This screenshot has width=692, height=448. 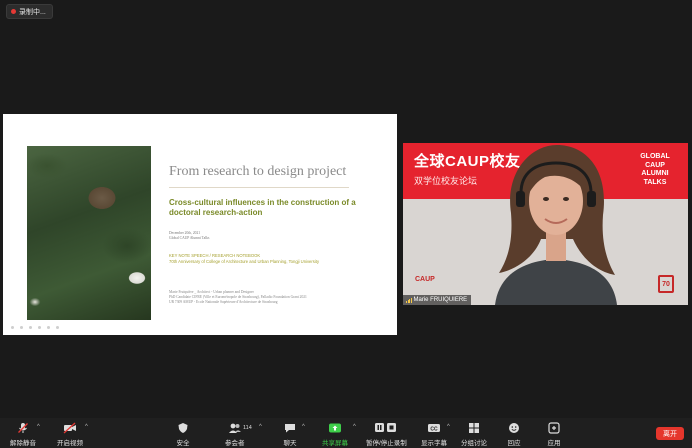 What do you see at coordinates (666, 284) in the screenshot?
I see `anniversary-logo: 70` at bounding box center [666, 284].